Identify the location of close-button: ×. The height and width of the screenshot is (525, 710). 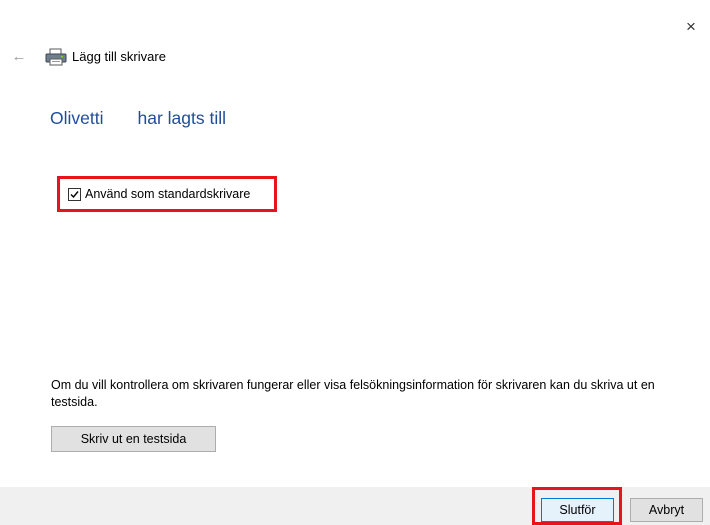
(691, 27).